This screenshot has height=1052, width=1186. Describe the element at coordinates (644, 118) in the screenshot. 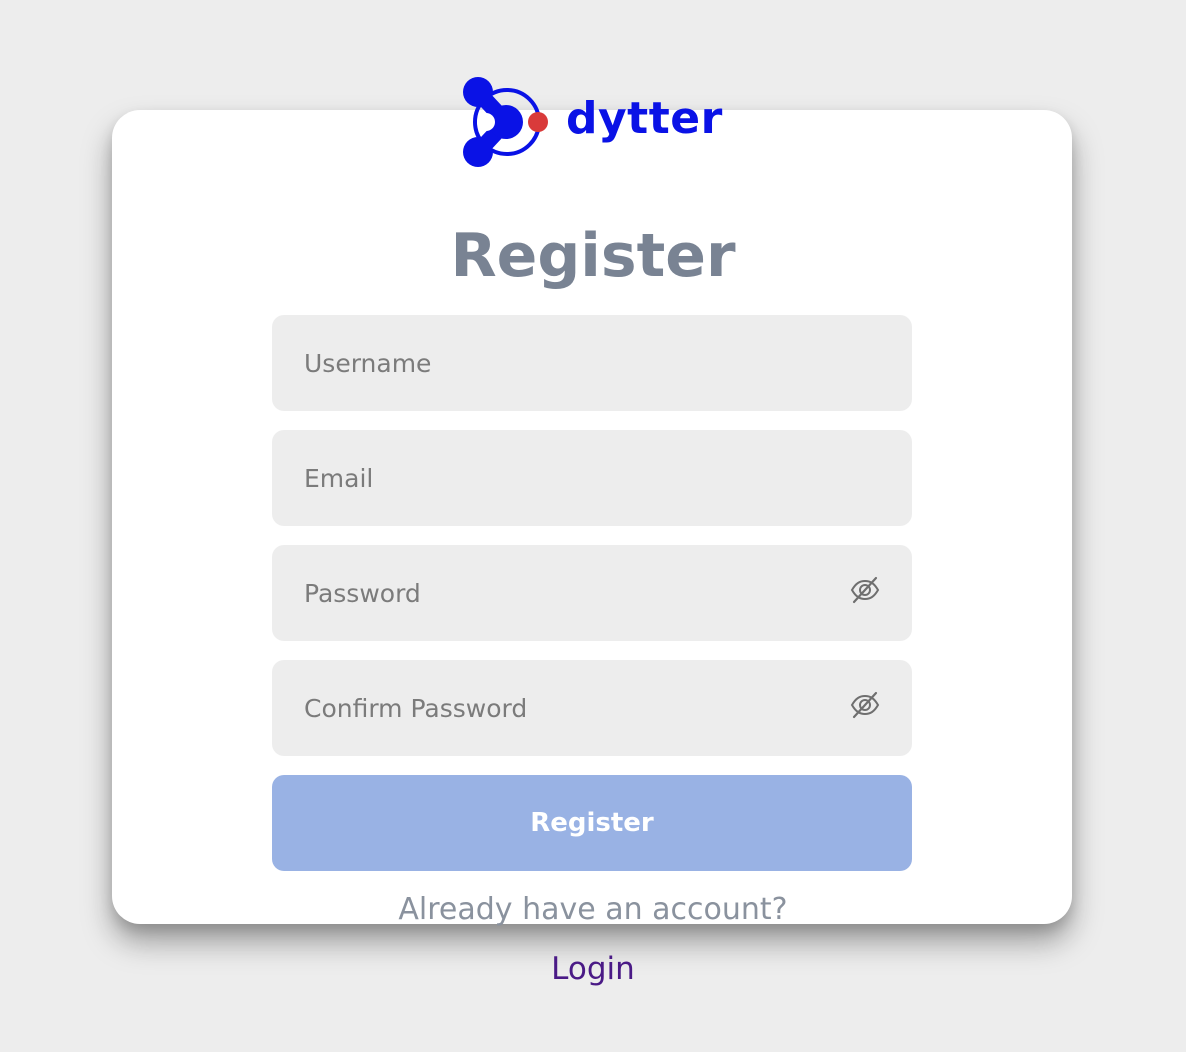

I see `brand-name: dytter` at that location.